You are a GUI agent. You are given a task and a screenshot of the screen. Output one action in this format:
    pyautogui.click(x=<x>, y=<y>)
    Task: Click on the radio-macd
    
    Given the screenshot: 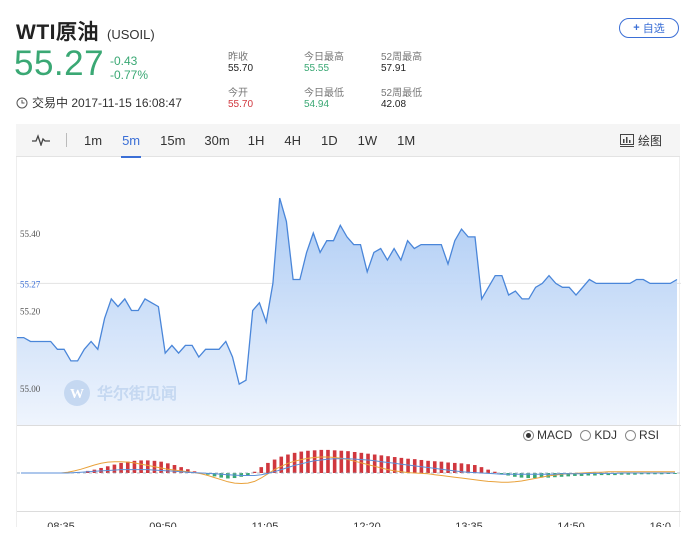 What is the action you would take?
    pyautogui.click(x=528, y=435)
    